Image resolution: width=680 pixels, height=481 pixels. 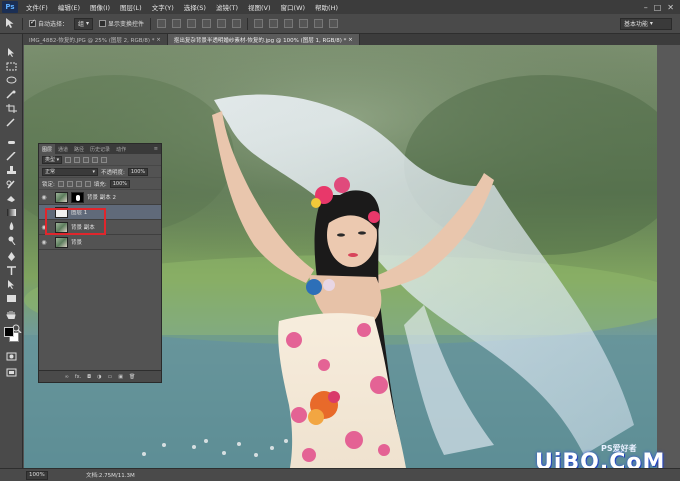 What do you see at coordinates (11, 122) in the screenshot?
I see `eyedropper-tool-icon` at bounding box center [11, 122].